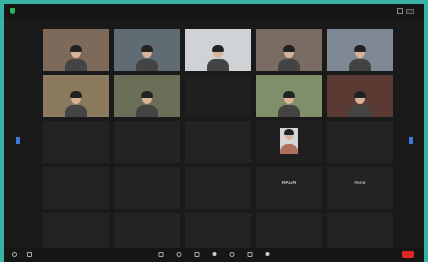  Describe the element at coordinates (289, 188) in the screenshot. I see `participant-tile: MAGM` at that location.